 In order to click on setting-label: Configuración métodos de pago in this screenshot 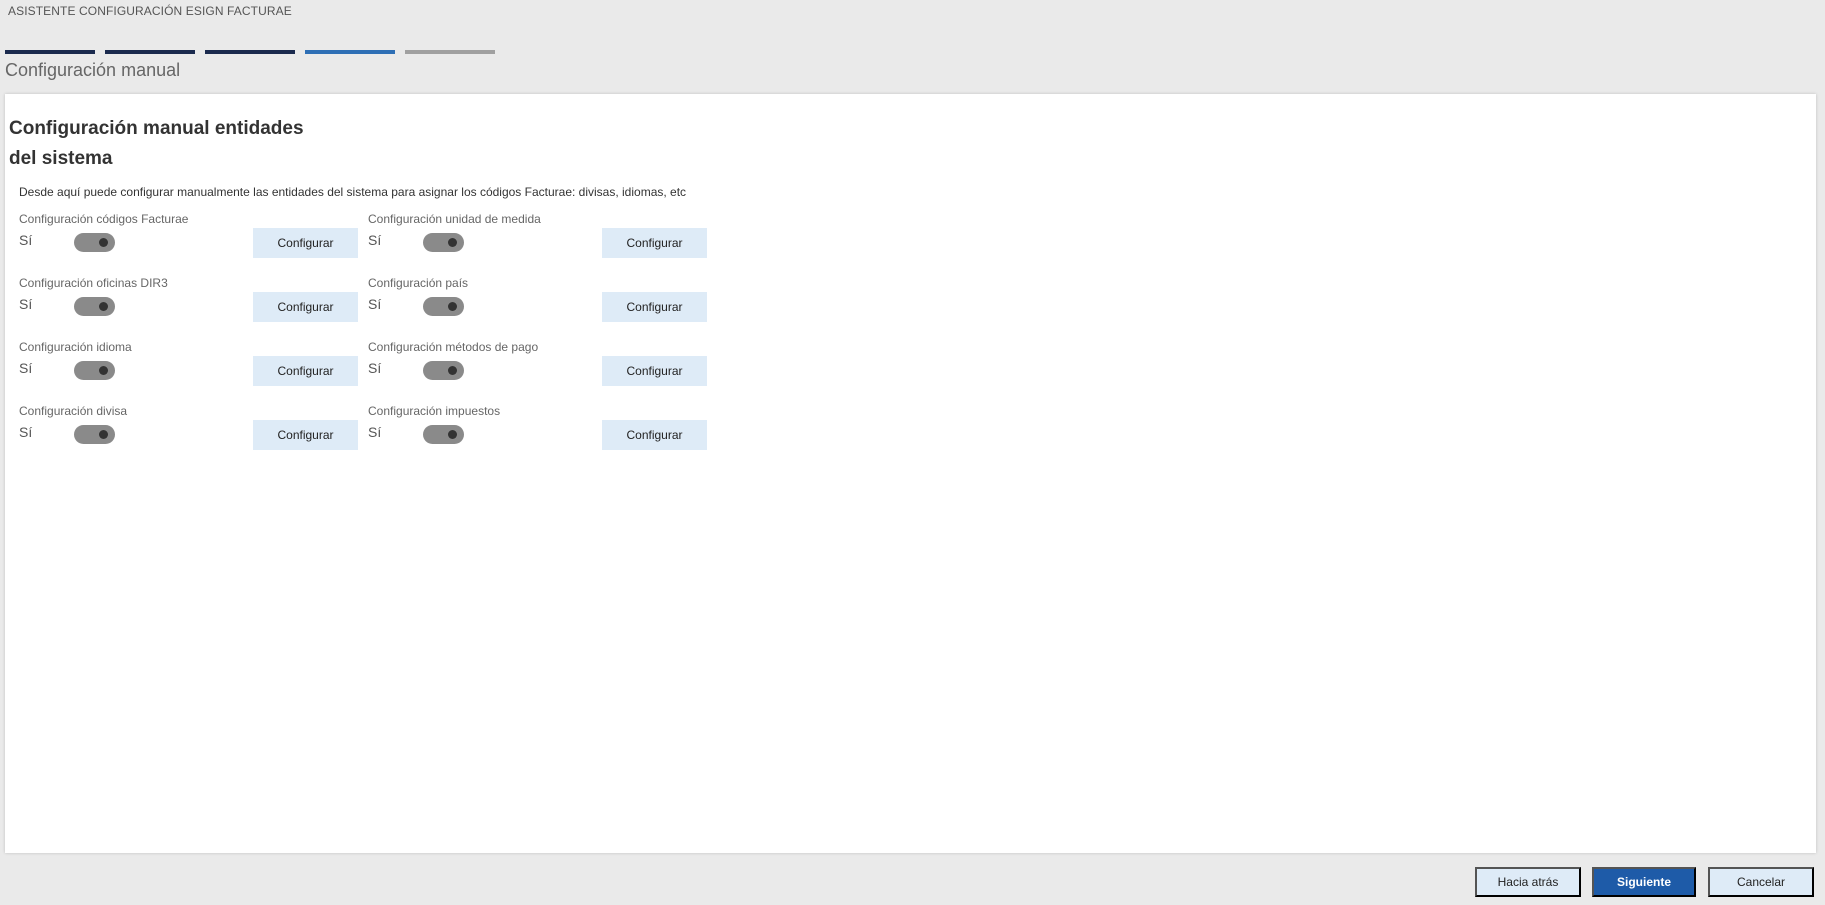, I will do `click(453, 347)`.